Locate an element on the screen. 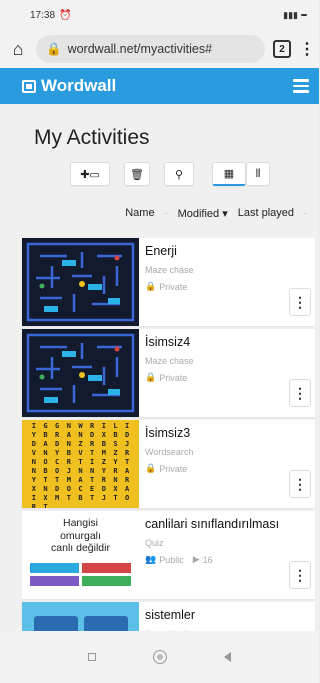 Image resolution: width=320 pixels, height=683 pixels. grid-view-icon: ▦ is located at coordinates (229, 174).